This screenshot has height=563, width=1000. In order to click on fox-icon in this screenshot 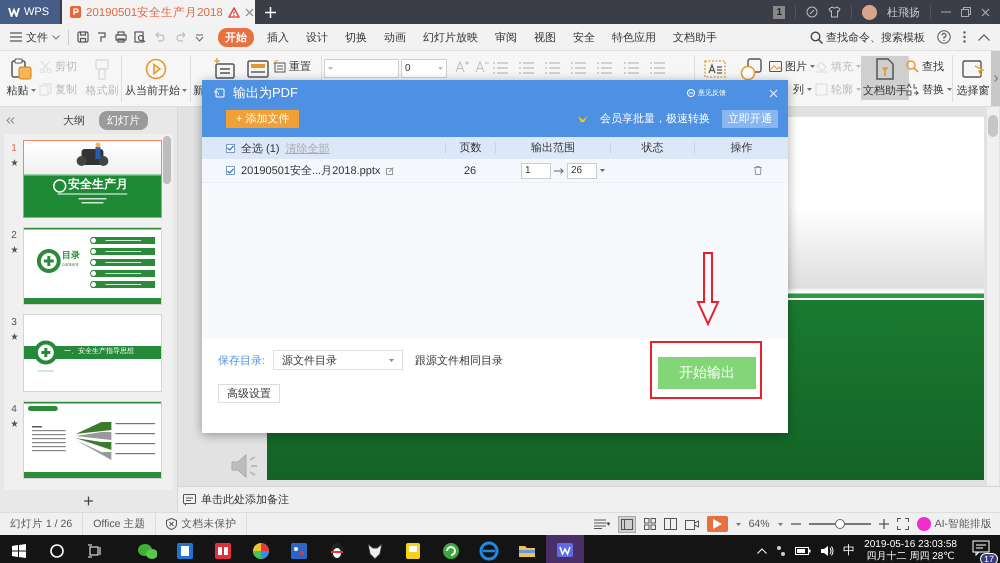, I will do `click(375, 550)`.